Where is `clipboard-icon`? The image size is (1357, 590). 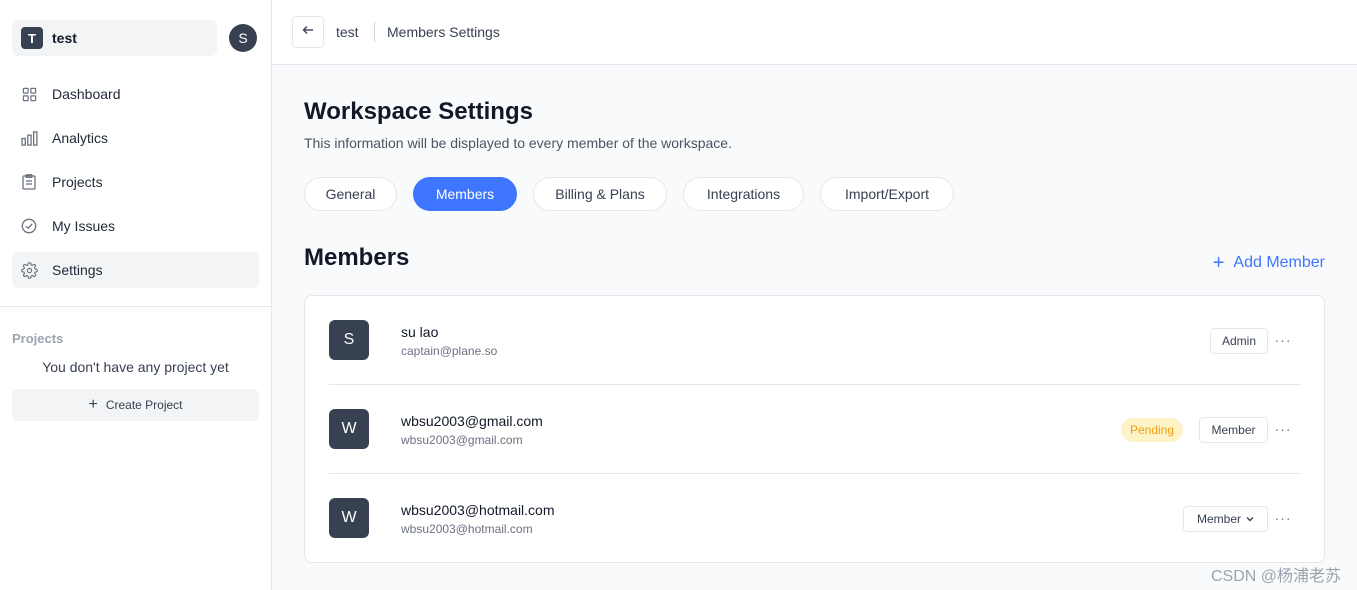
clipboard-icon is located at coordinates (29, 182).